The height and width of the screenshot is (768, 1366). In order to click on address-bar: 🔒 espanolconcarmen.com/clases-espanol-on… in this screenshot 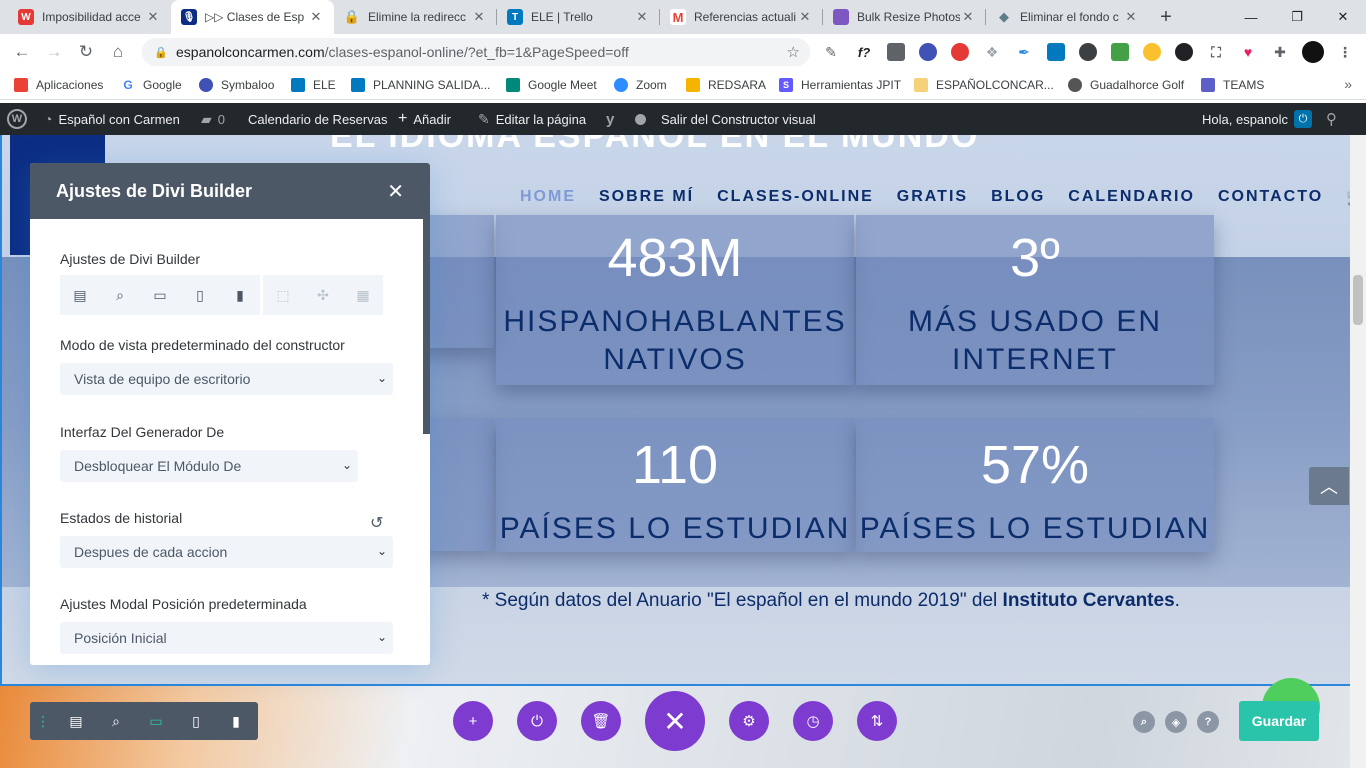, I will do `click(476, 52)`.